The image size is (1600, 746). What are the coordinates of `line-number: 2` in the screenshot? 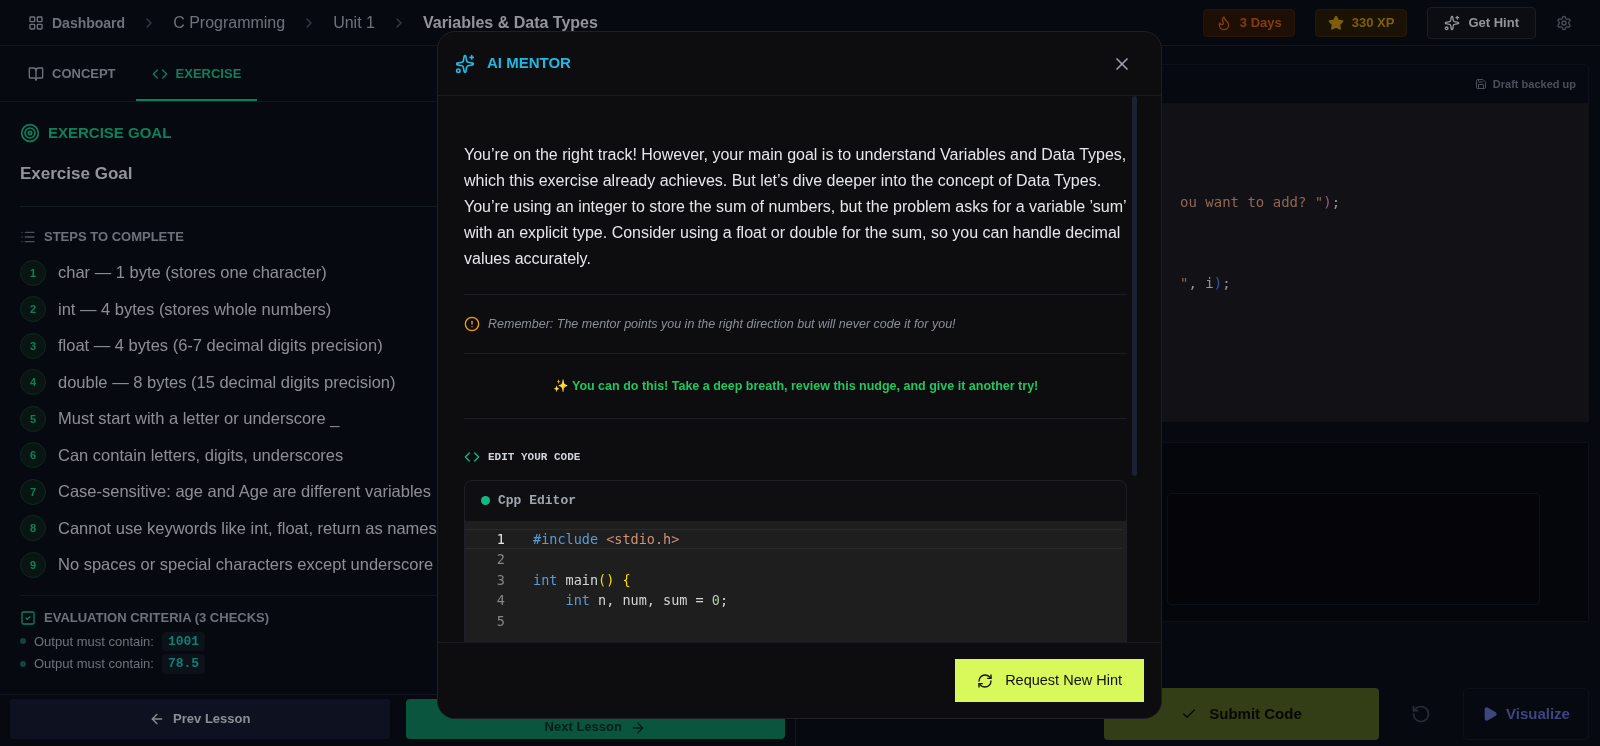 It's located at (500, 560).